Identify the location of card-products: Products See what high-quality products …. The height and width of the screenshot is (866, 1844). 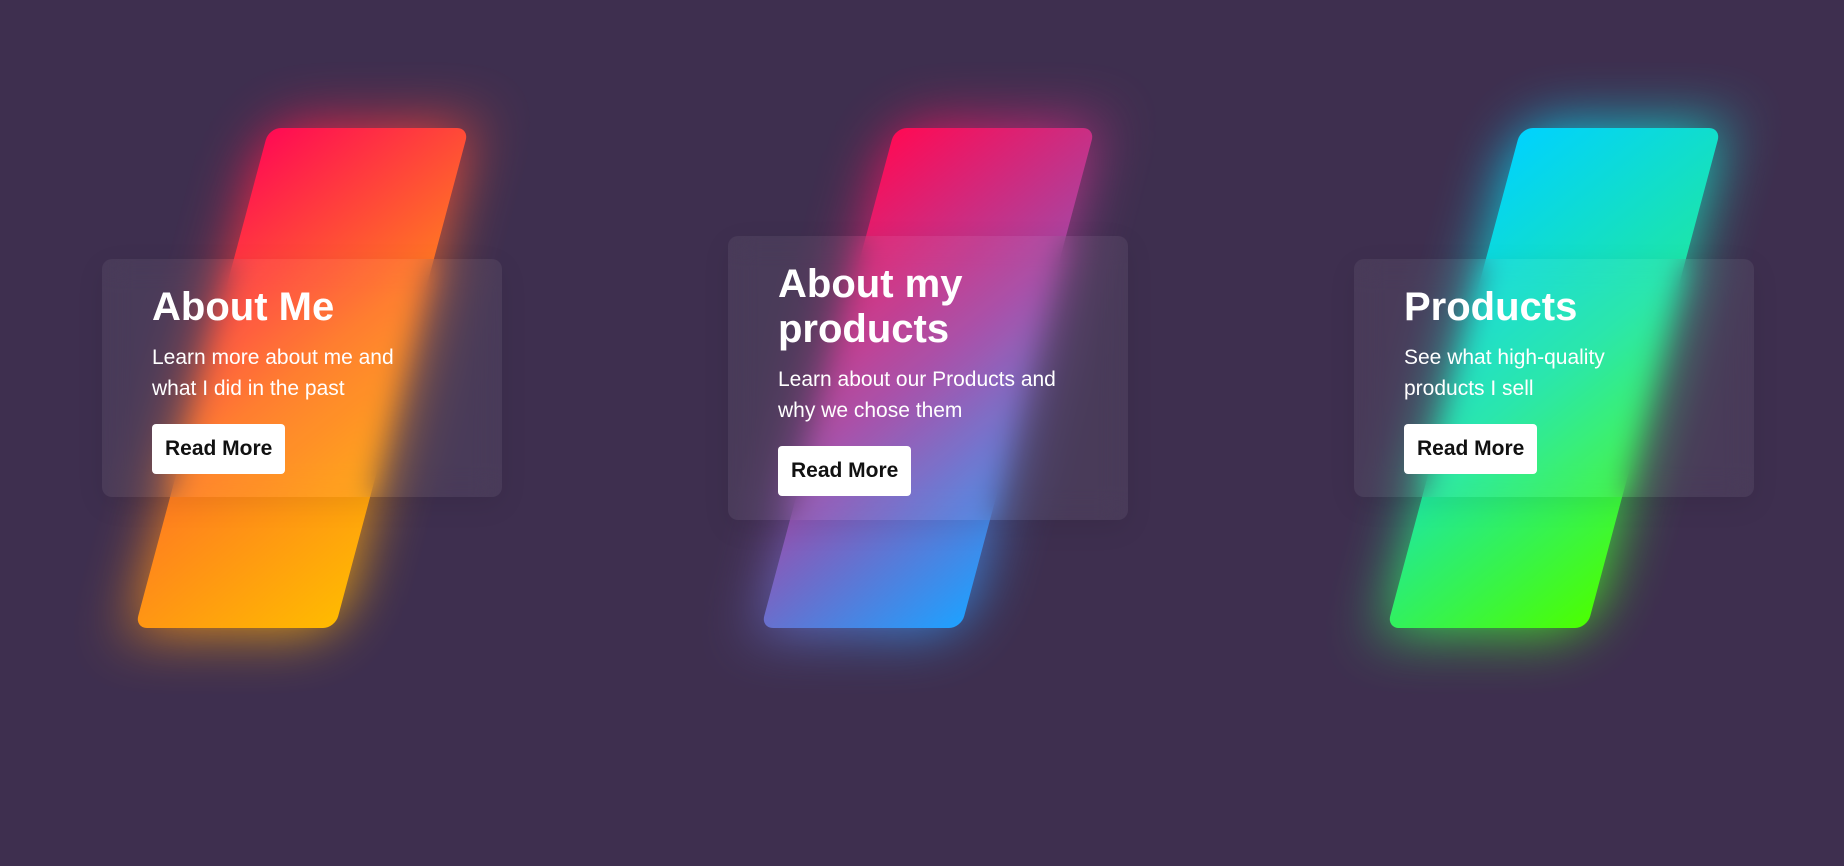
(1554, 378).